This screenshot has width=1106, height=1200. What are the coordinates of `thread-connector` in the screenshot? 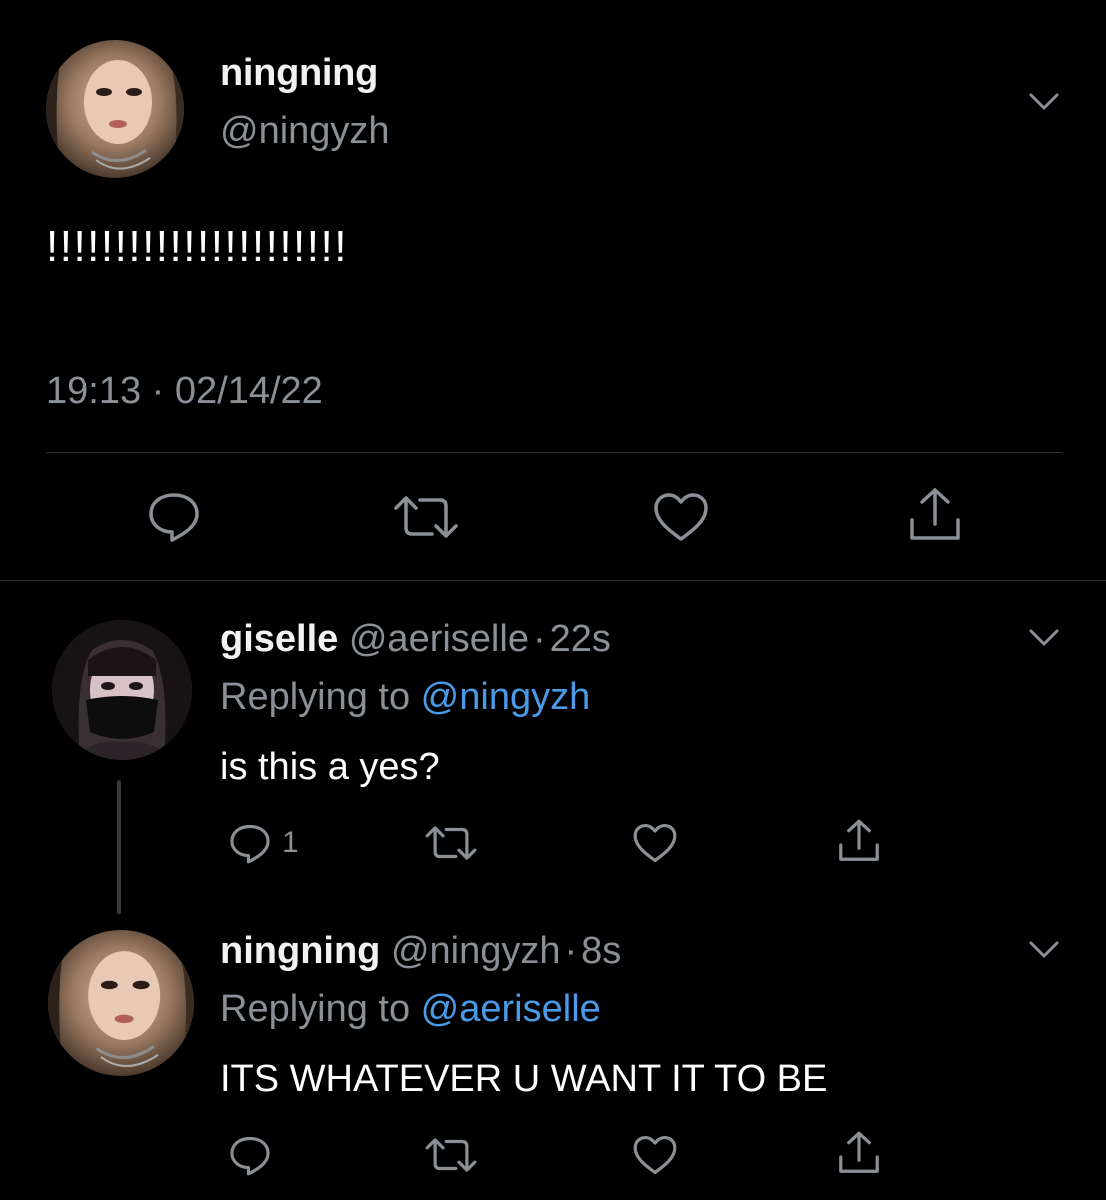 It's located at (119, 847).